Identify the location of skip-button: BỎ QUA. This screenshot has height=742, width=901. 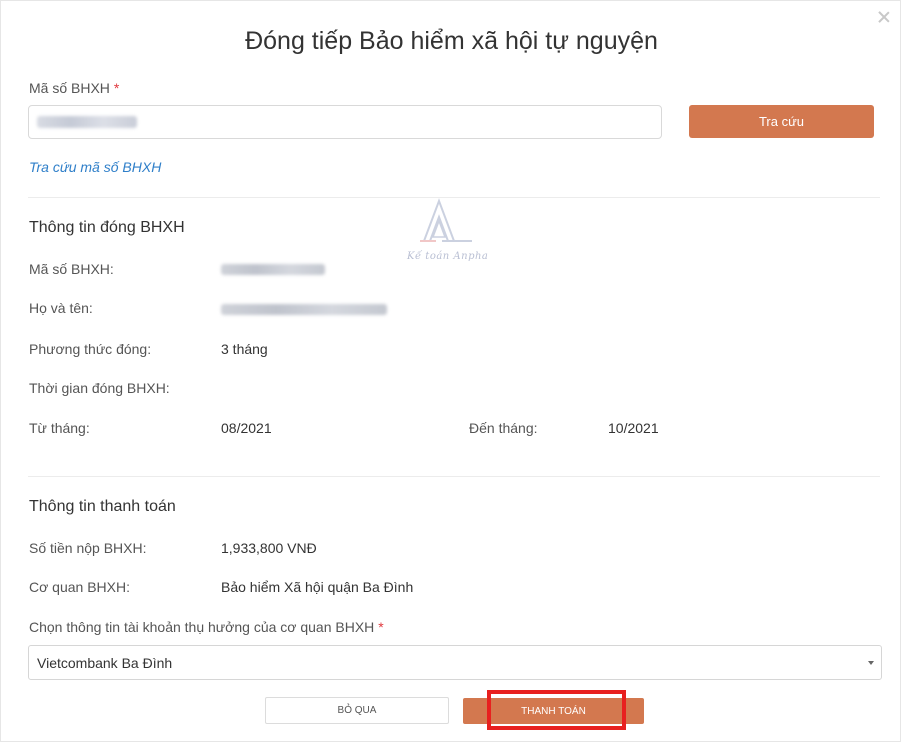
(357, 710).